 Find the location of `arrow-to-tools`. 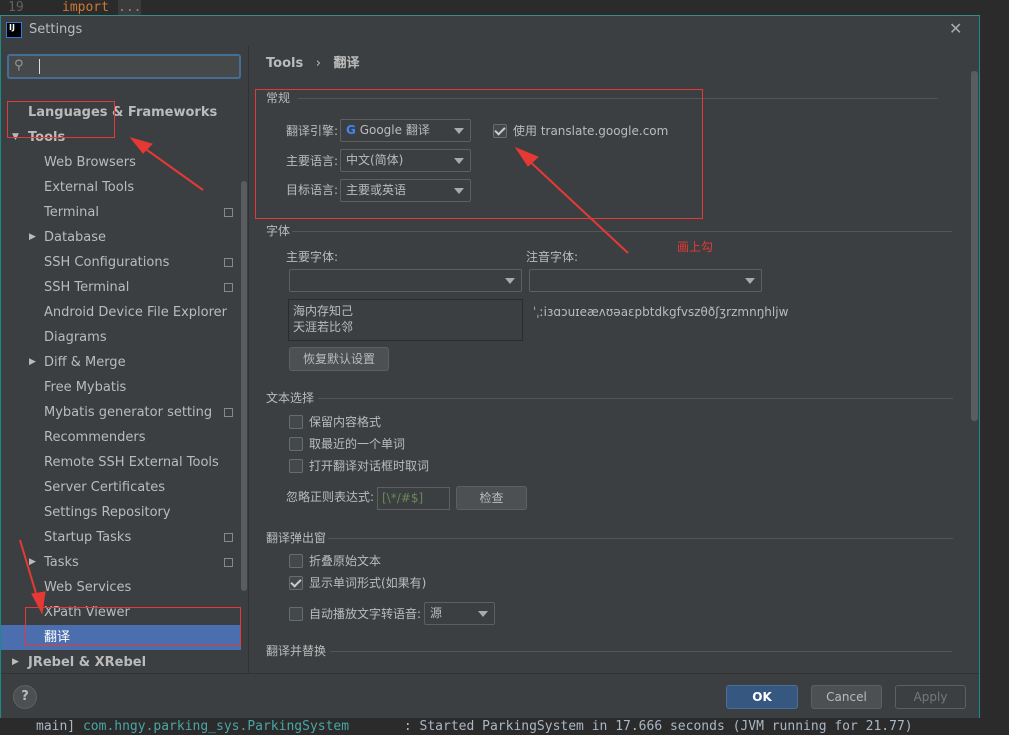

arrow-to-tools is located at coordinates (171, 167).